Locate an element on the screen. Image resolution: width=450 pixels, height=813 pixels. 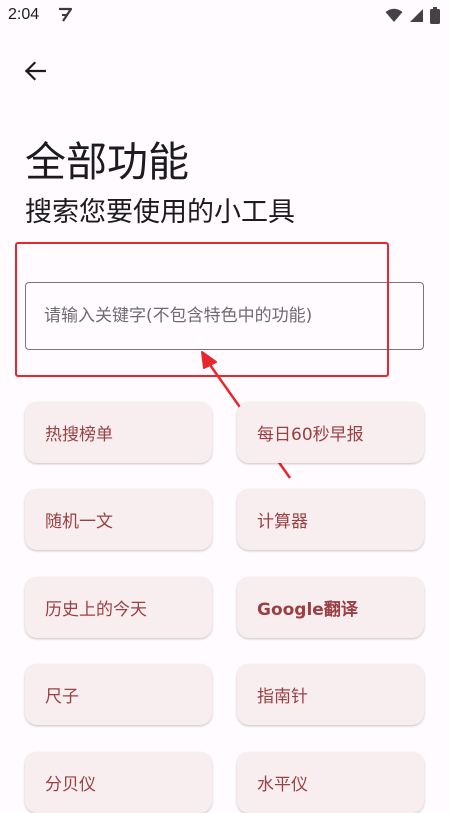
page-title: 全部功能 is located at coordinates (107, 162).